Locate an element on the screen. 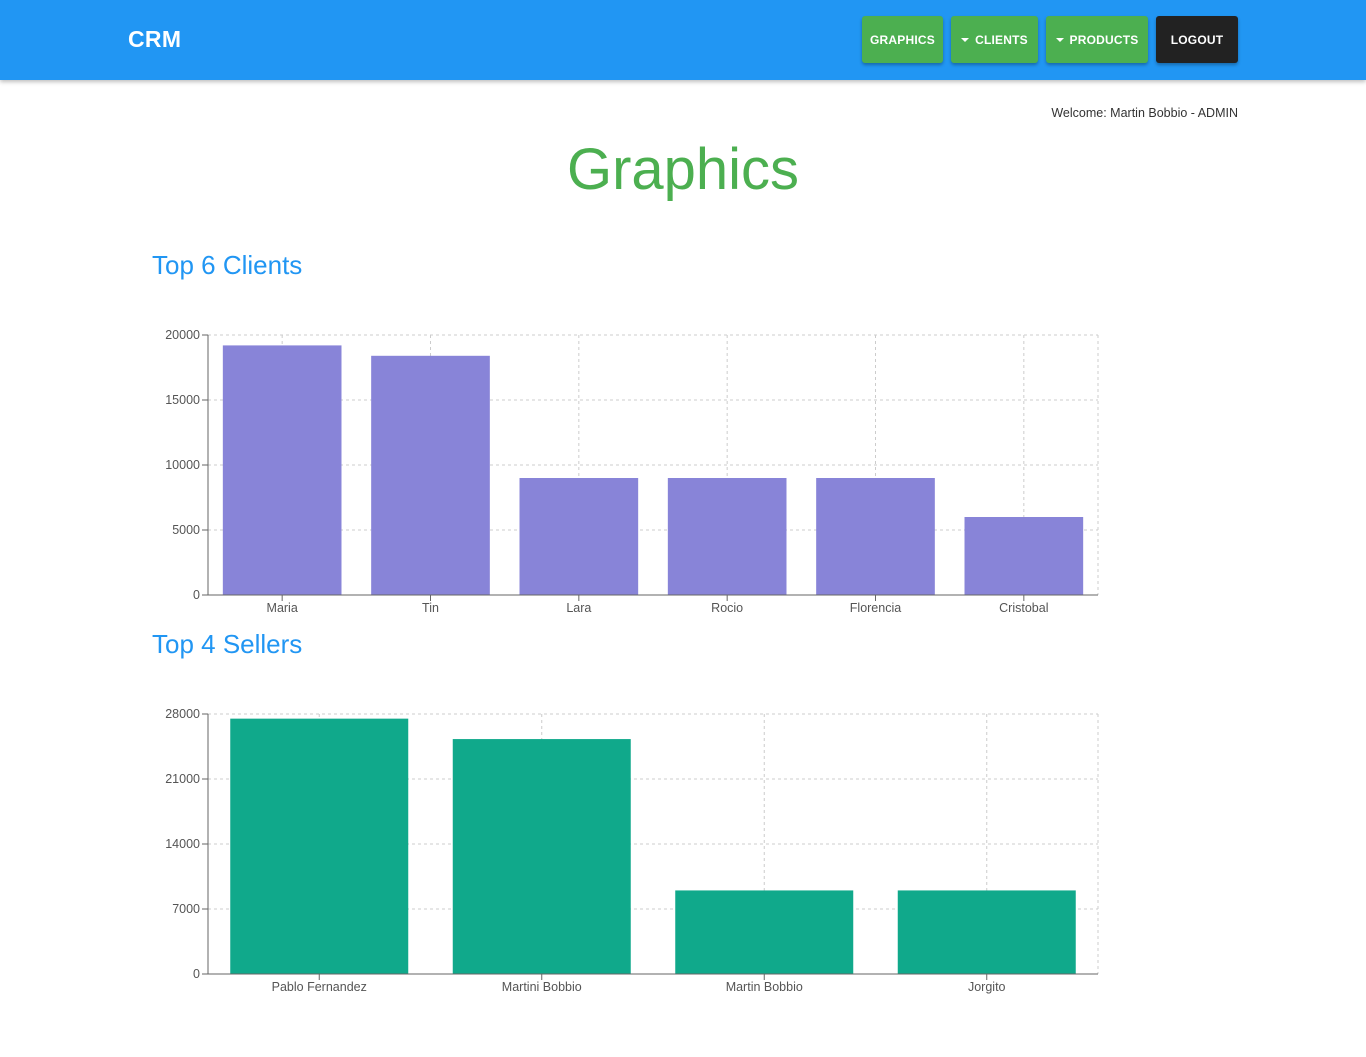  bar-jorgito is located at coordinates (986, 932).